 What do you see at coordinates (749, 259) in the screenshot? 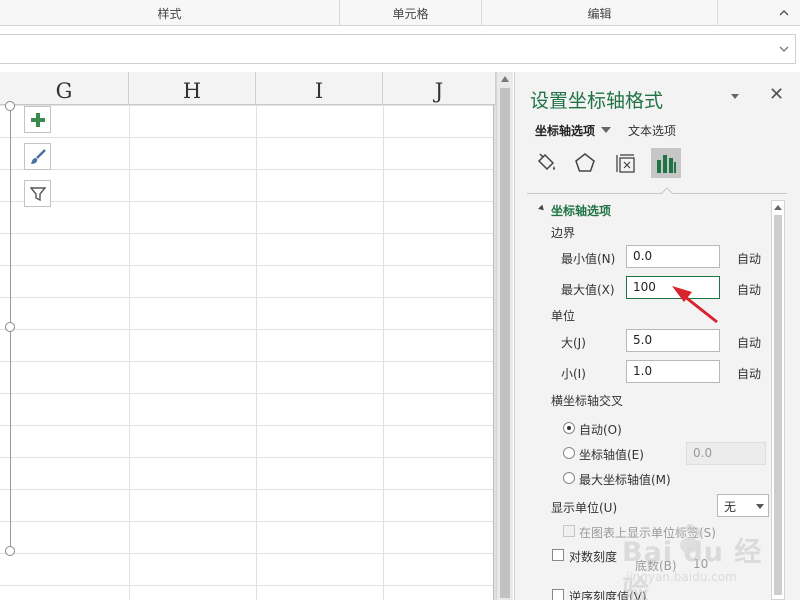
I see `min-auto-label: 自动` at bounding box center [749, 259].